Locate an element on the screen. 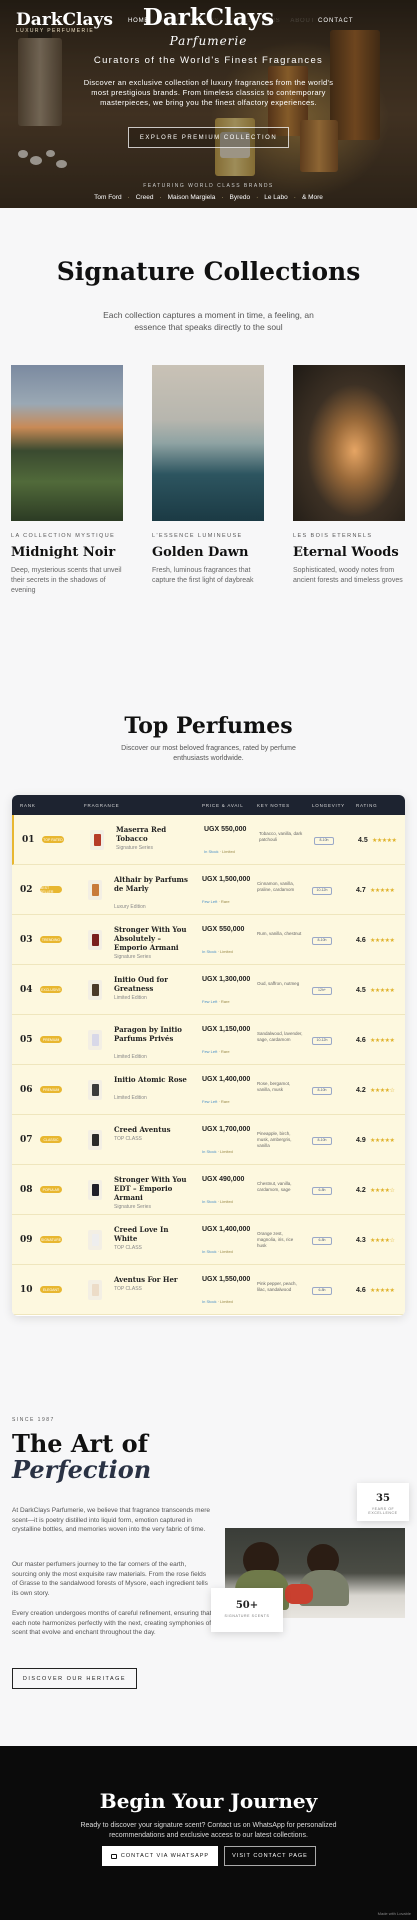 The image size is (417, 1920). perfume-price: UGX 1,300,000 is located at coordinates (226, 979).